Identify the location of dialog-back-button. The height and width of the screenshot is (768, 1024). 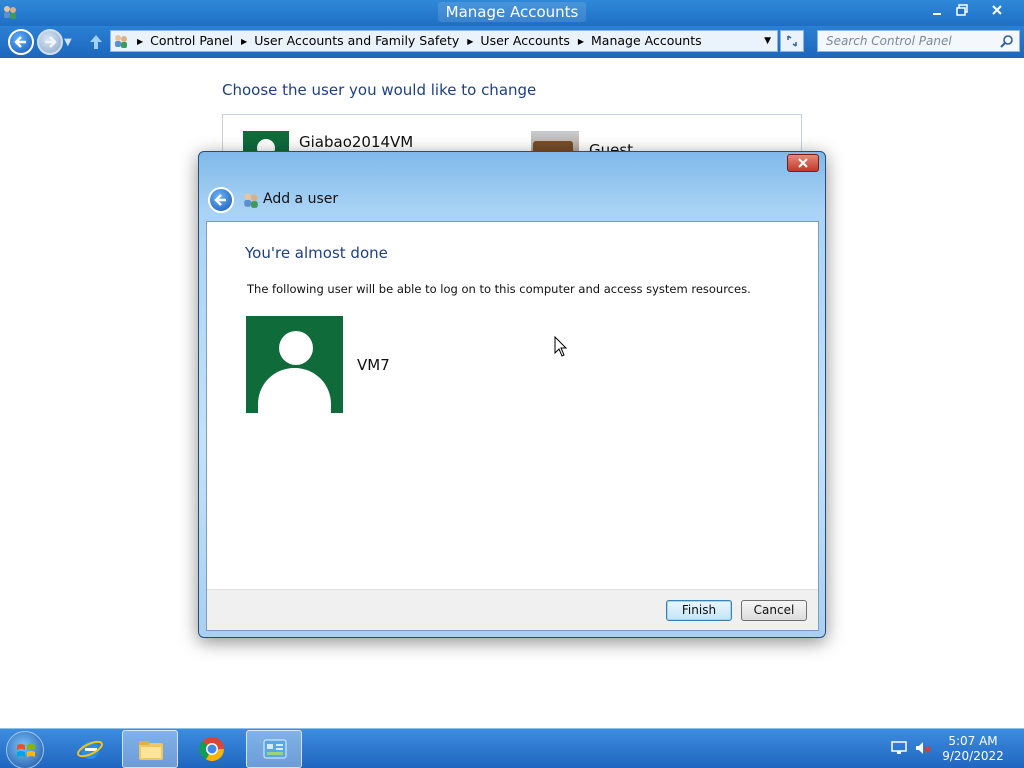
(221, 200).